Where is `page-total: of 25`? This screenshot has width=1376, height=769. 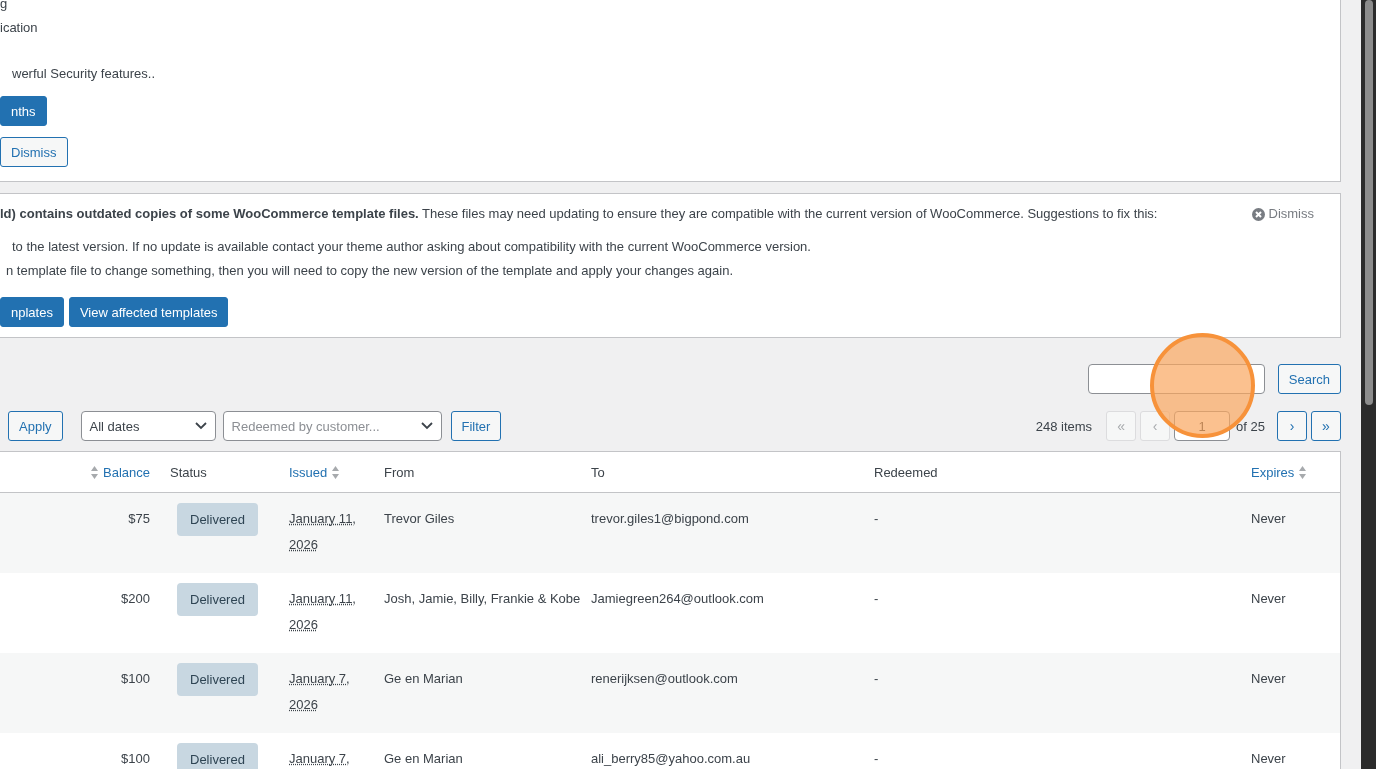 page-total: of 25 is located at coordinates (1250, 426).